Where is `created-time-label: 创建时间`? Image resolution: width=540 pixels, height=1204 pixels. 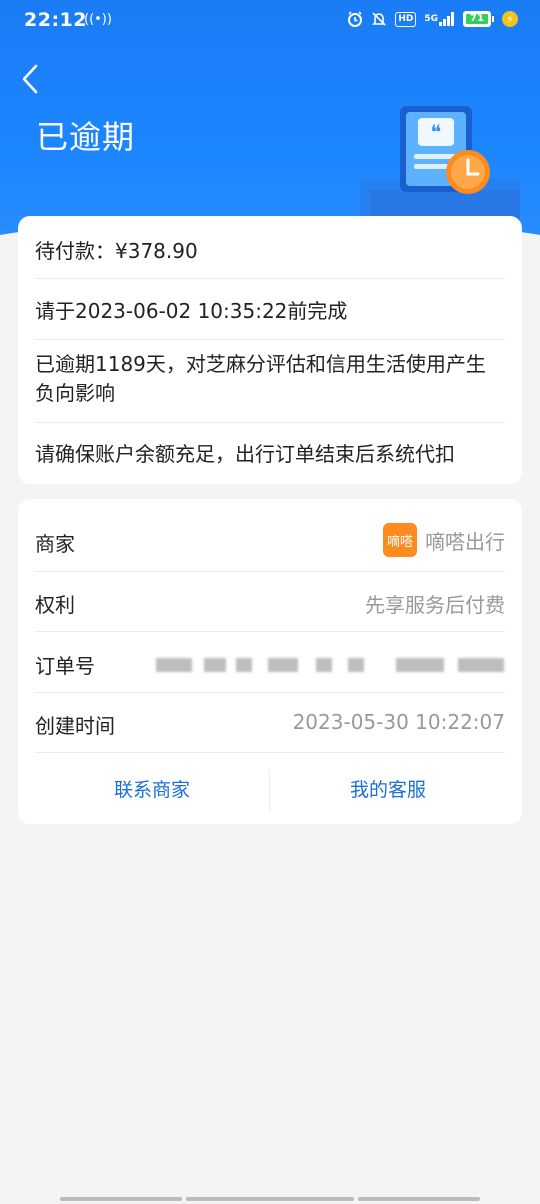
created-time-label: 创建时间 is located at coordinates (75, 726).